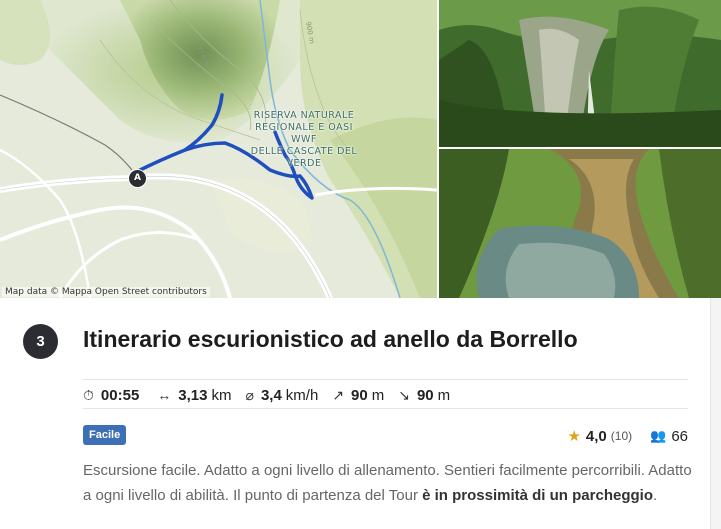 Image resolution: width=721 pixels, height=529 pixels. What do you see at coordinates (302, 395) in the screenshot?
I see `speed-unit: km/h` at bounding box center [302, 395].